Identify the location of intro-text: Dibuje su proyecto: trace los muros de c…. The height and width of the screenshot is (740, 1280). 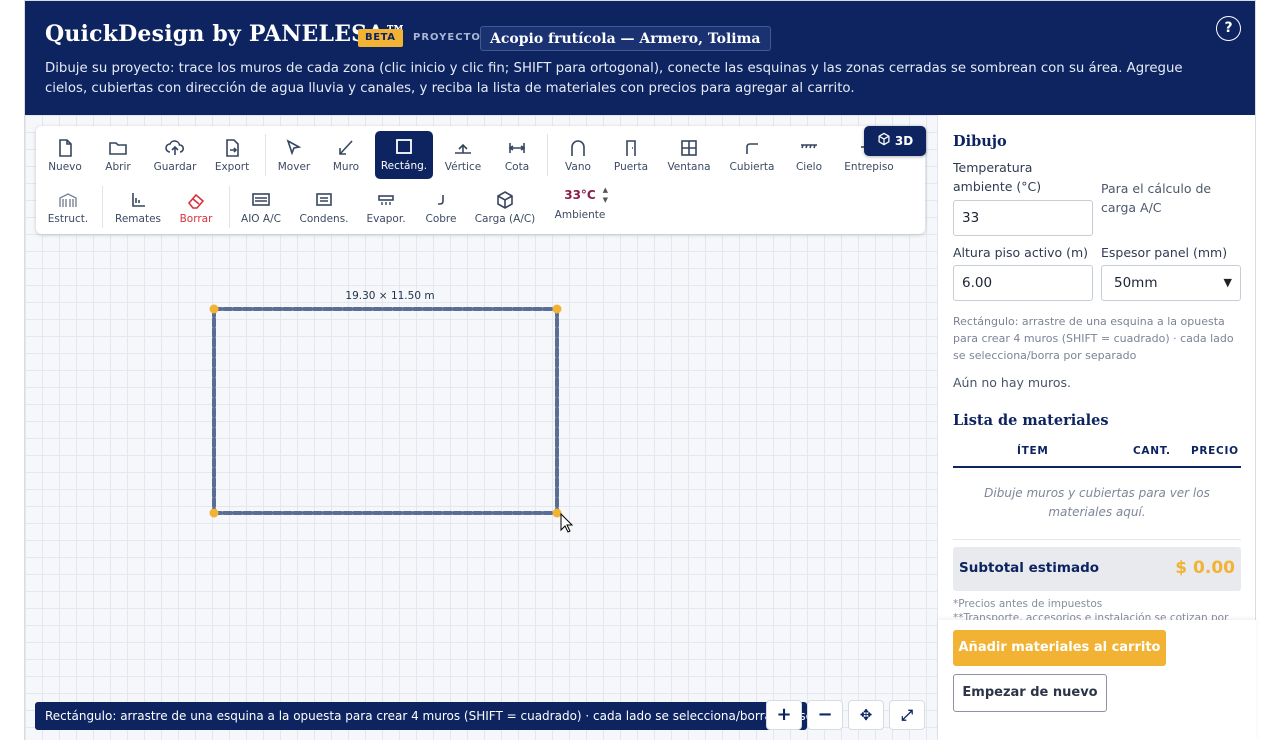
(614, 78).